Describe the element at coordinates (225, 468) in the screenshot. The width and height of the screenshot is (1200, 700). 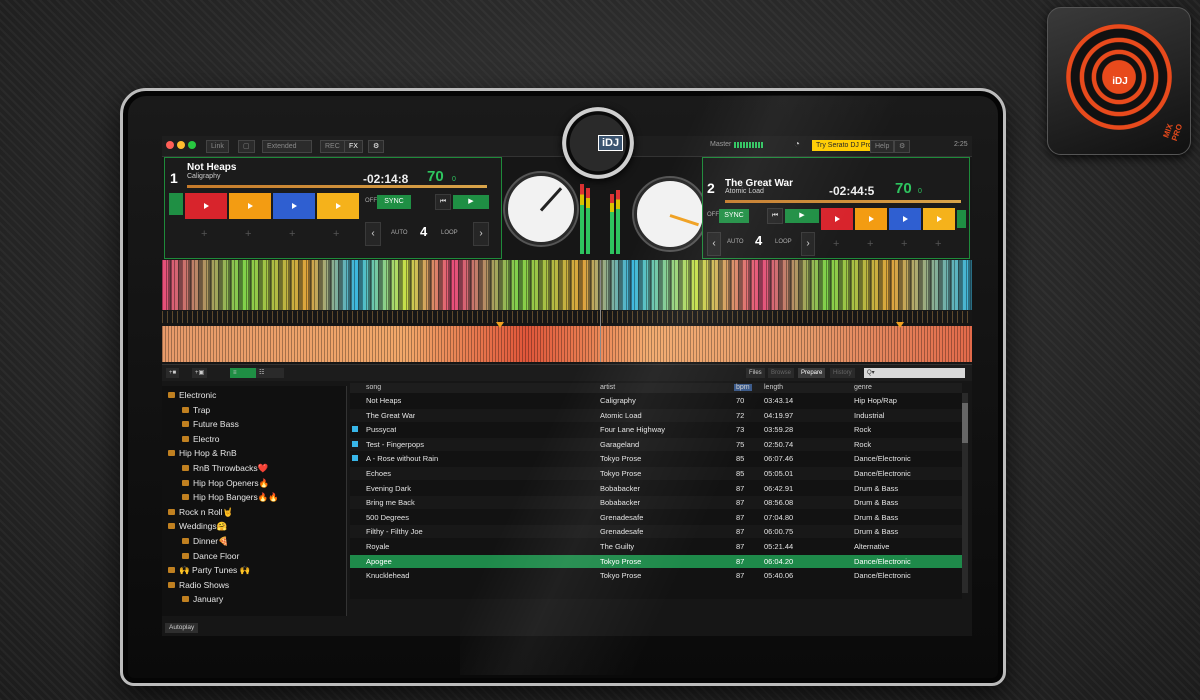
I see `crate-item: RnB Throwbacks❤️` at that location.